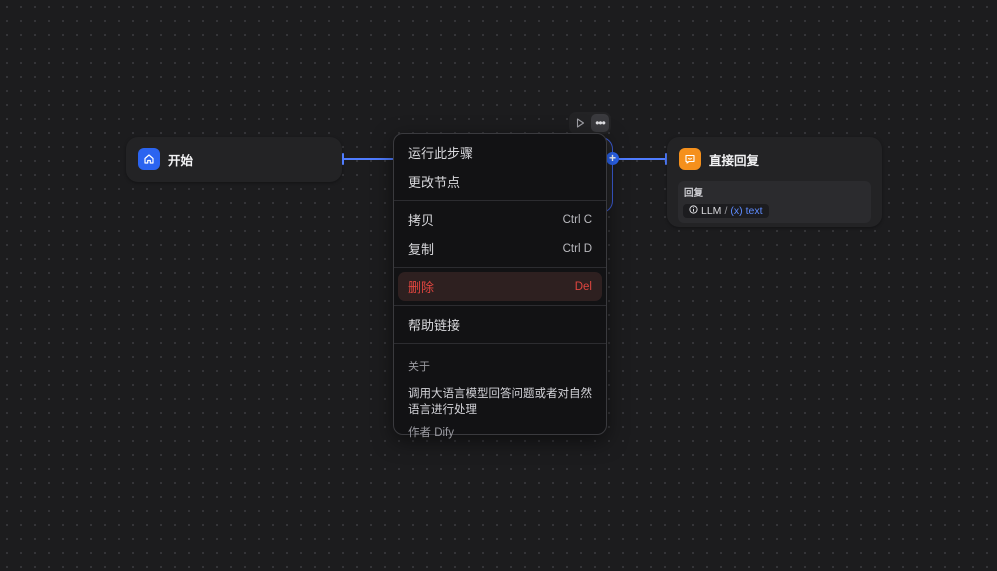  Describe the element at coordinates (181, 160) in the screenshot. I see `start-node-title: 开始` at that location.